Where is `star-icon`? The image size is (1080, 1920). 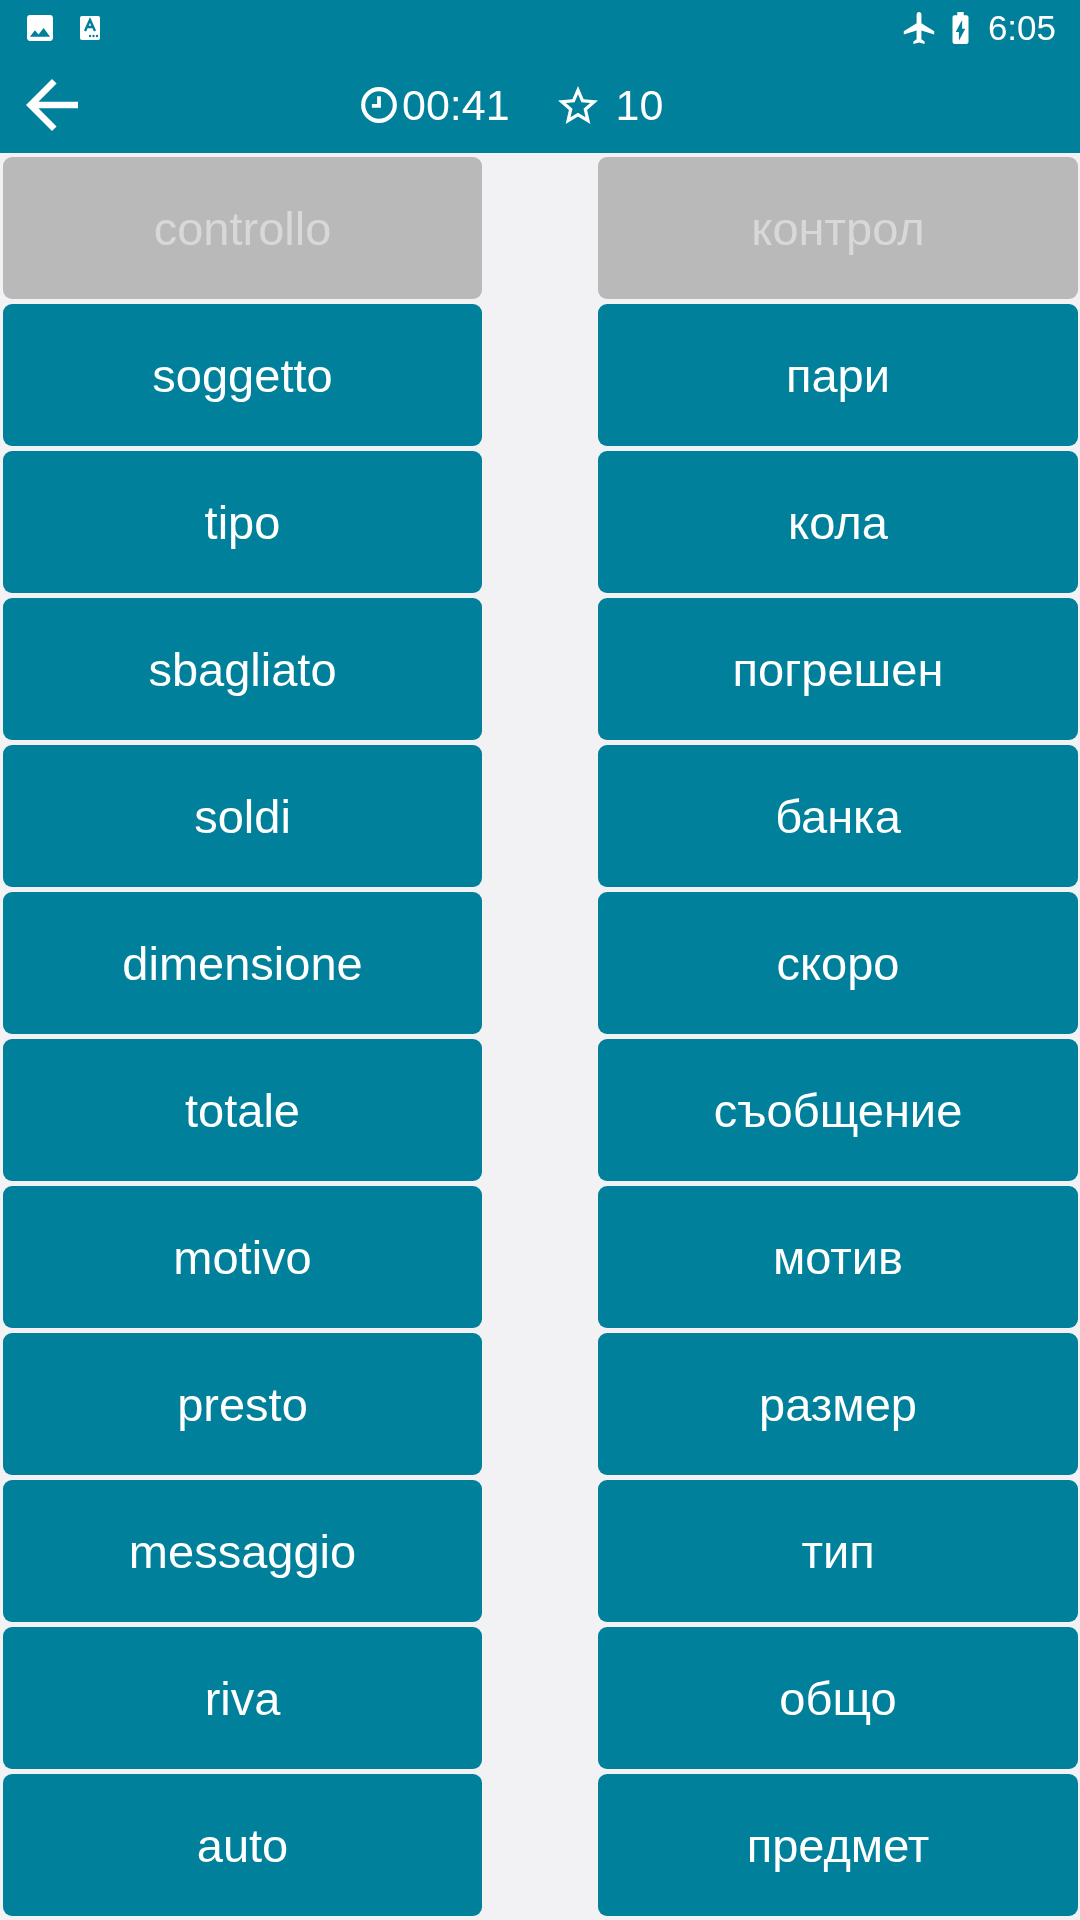 star-icon is located at coordinates (577, 104).